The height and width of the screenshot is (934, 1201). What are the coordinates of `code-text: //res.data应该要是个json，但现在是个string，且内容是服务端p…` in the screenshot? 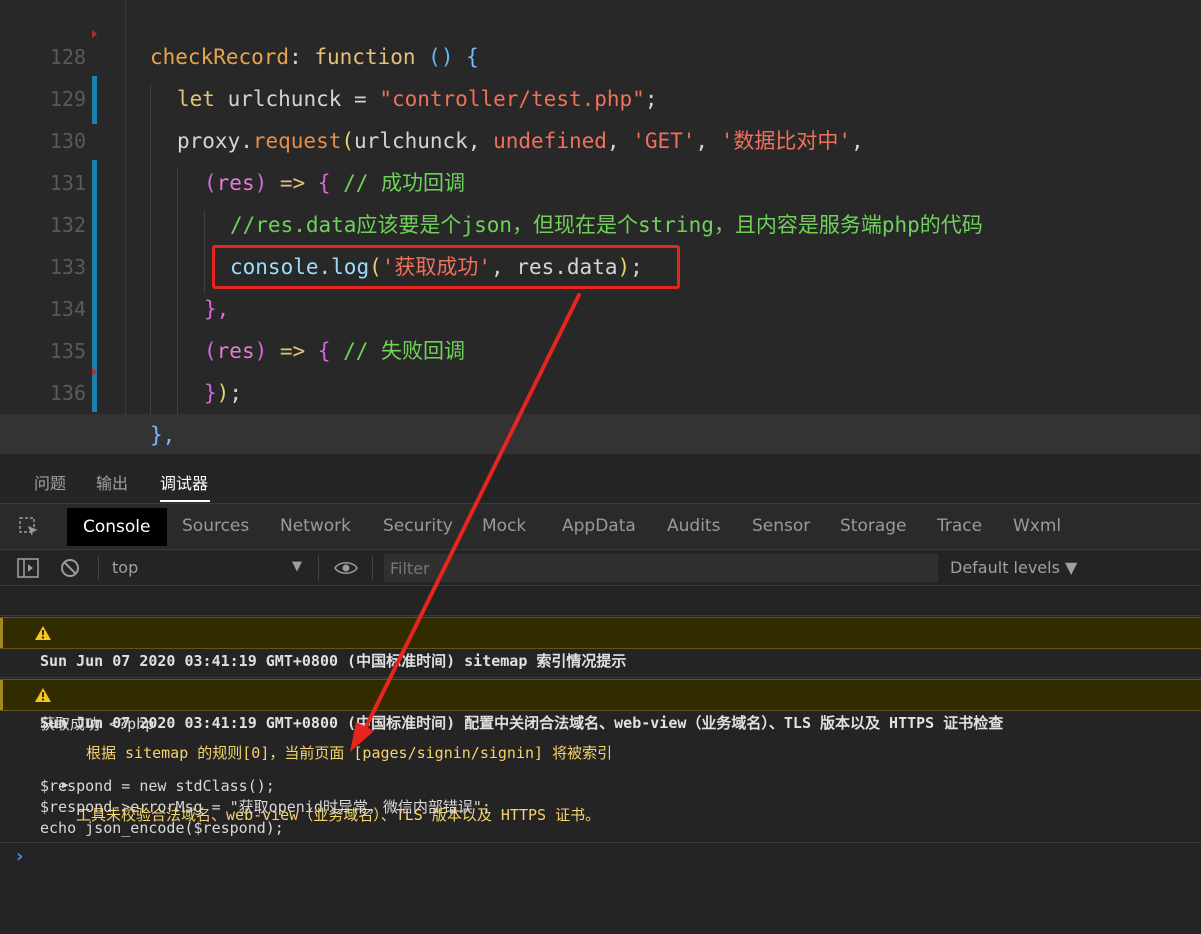 It's located at (606, 225).